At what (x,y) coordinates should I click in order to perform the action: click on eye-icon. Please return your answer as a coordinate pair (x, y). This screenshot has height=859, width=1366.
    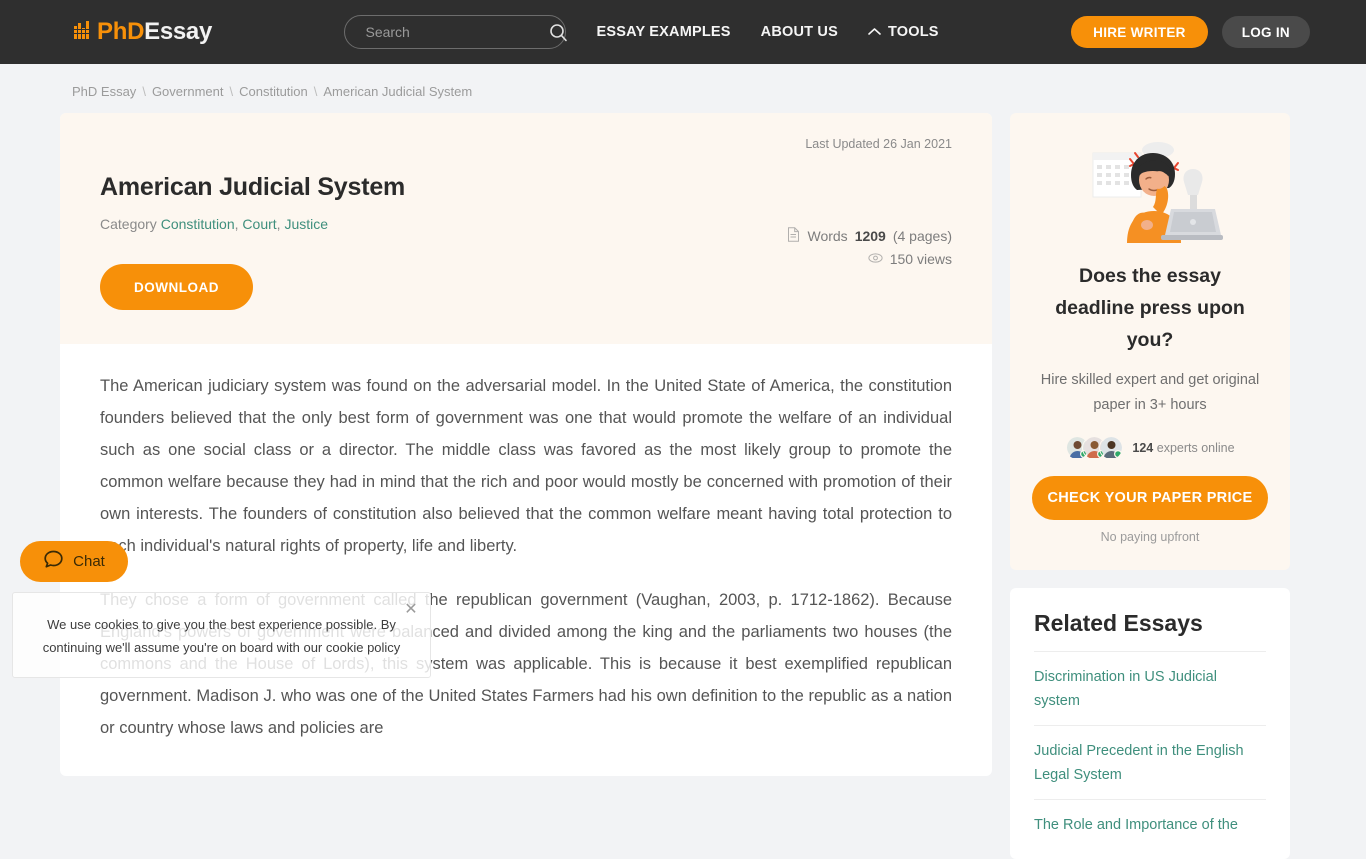
    Looking at the image, I should click on (875, 259).